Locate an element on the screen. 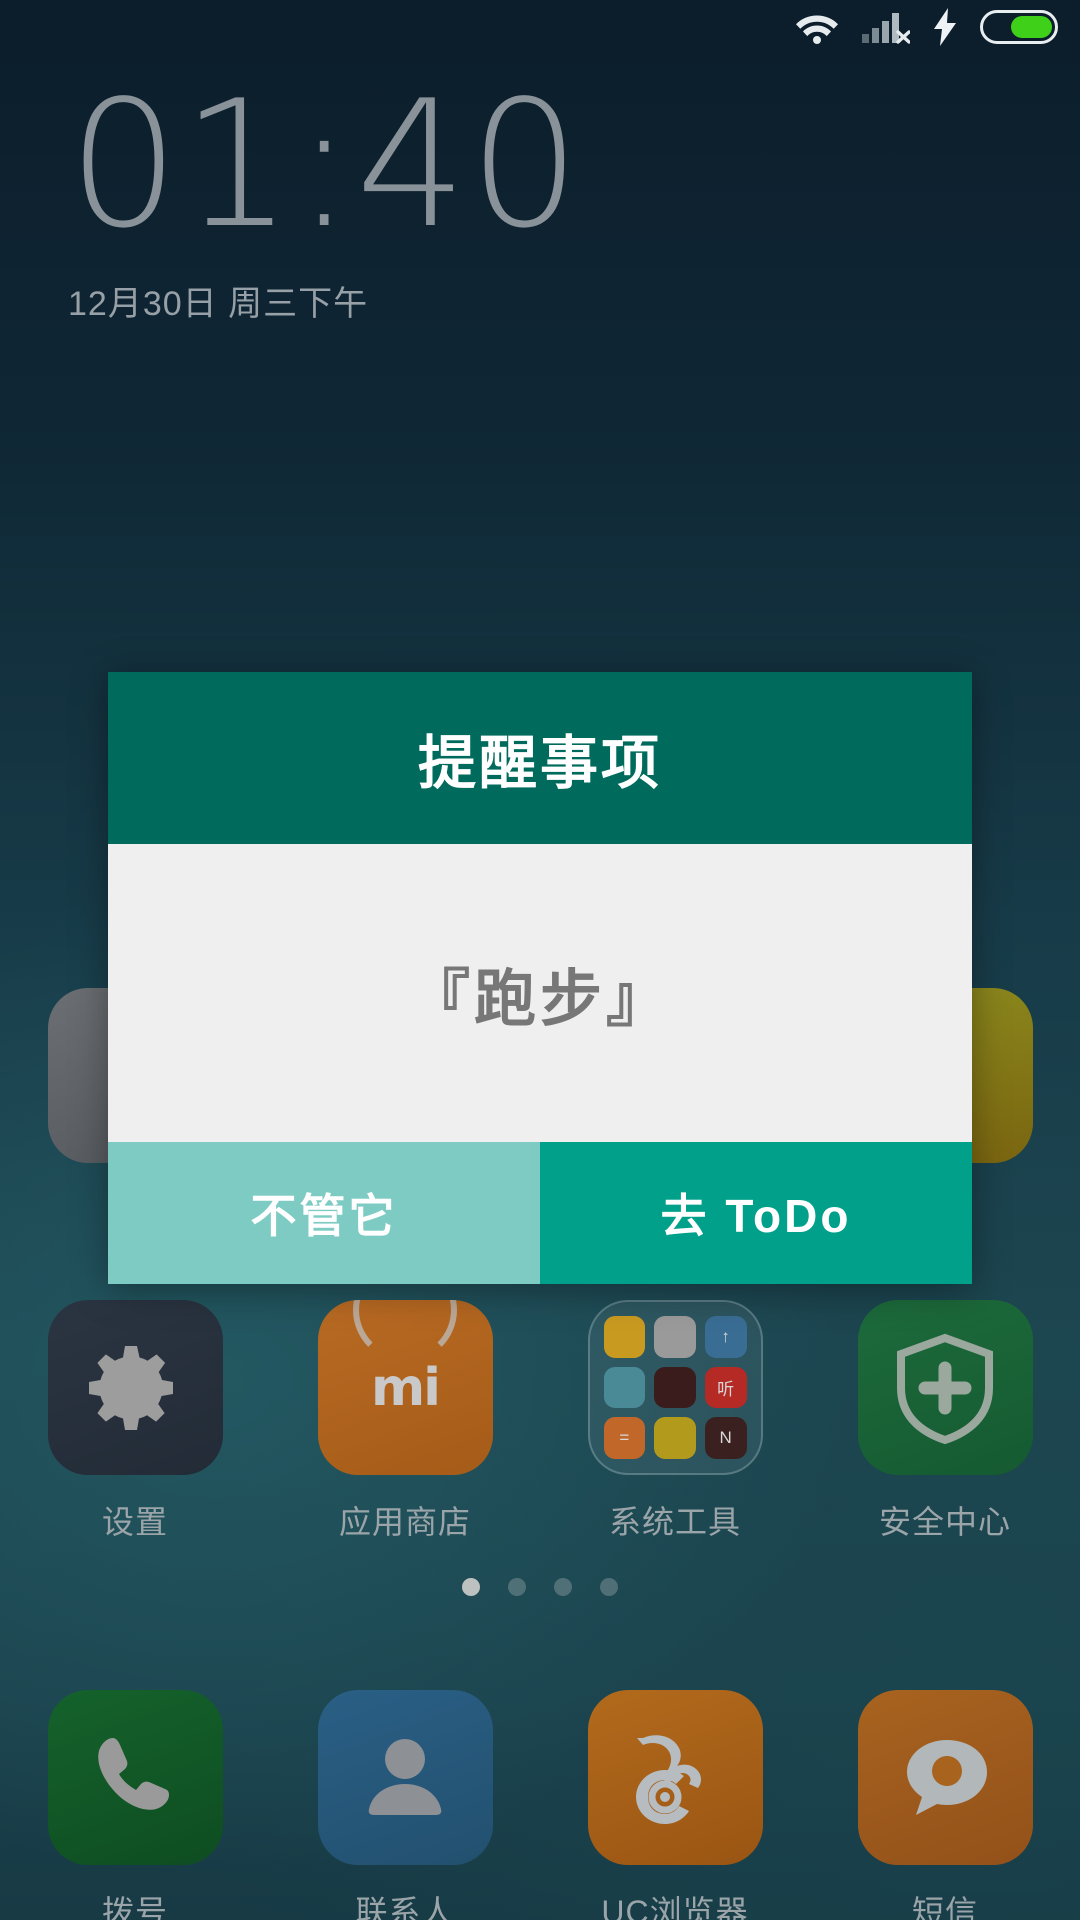 This screenshot has width=1080, height=1920. clock-time: 01:40 is located at coordinates (325, 165).